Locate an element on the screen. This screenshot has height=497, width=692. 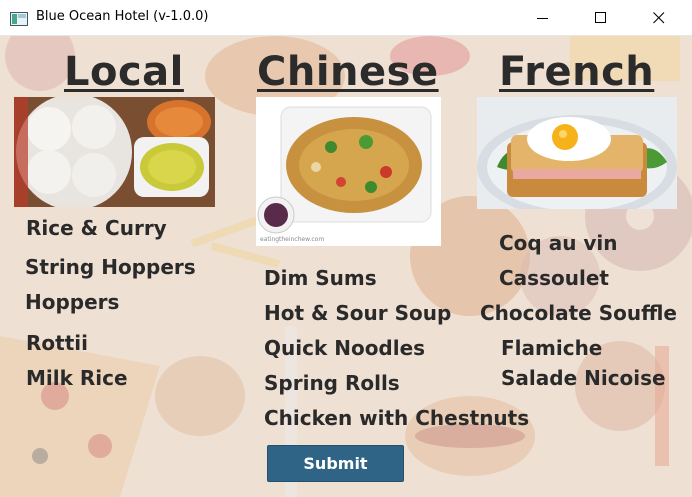
chinese-item: Hot & Sour Soup is located at coordinates (357, 313).